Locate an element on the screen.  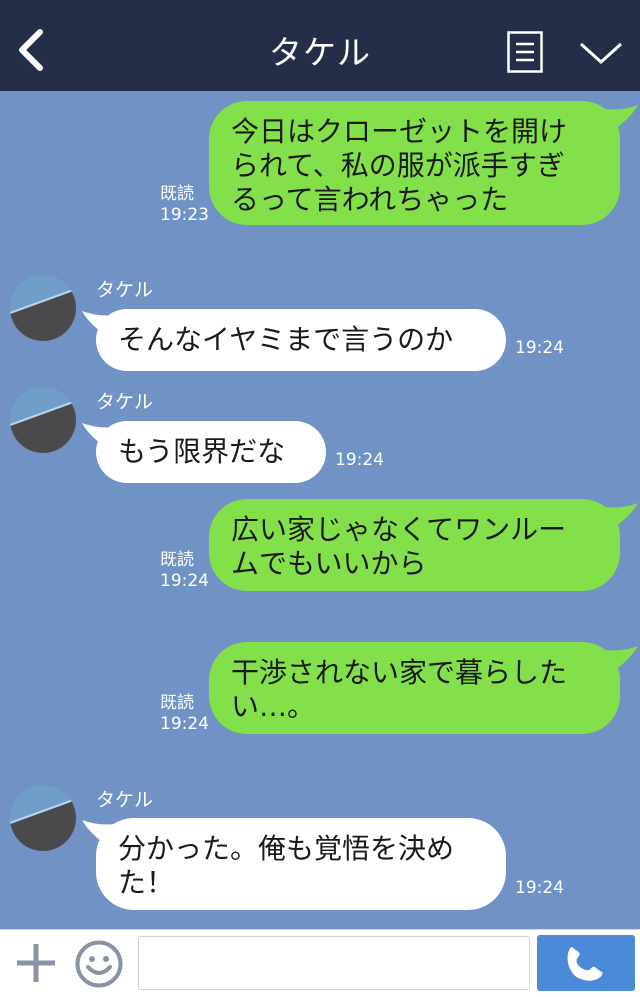
message-time: 19:23 is located at coordinates (184, 215).